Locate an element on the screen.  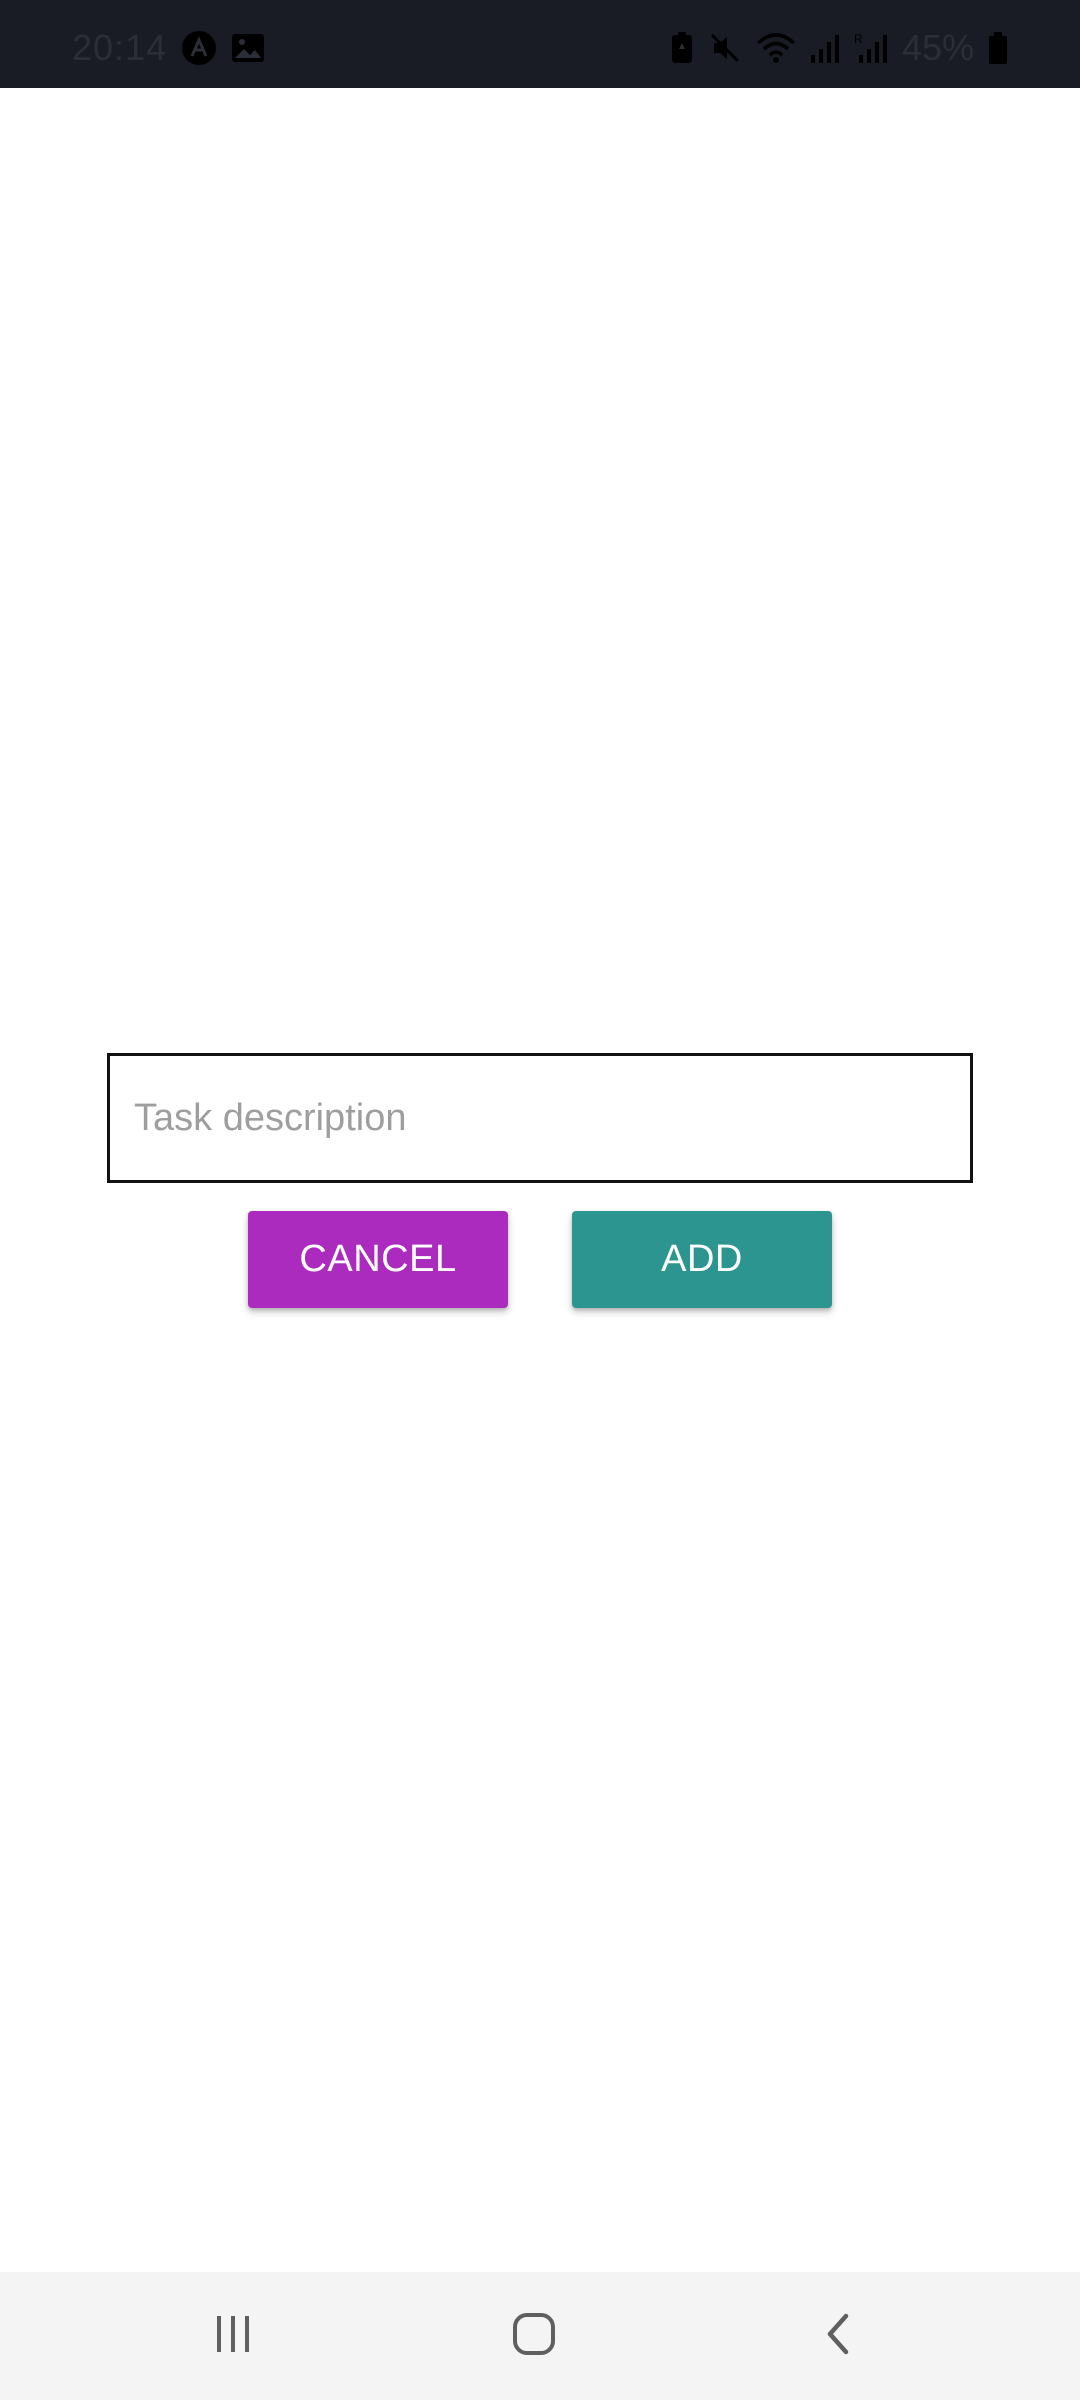
battery-saver-icon is located at coordinates (682, 48).